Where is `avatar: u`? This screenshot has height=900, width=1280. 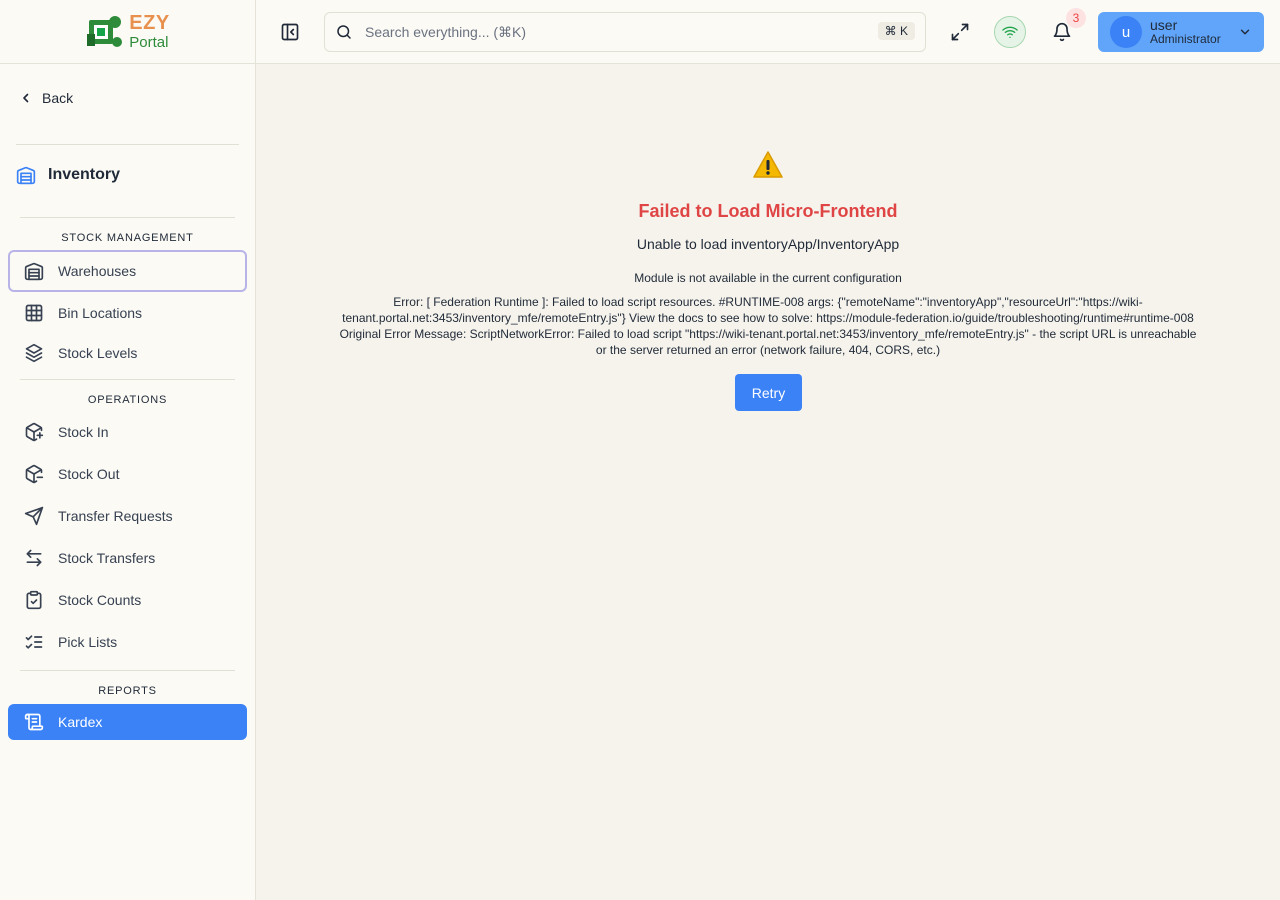
avatar: u is located at coordinates (1126, 32).